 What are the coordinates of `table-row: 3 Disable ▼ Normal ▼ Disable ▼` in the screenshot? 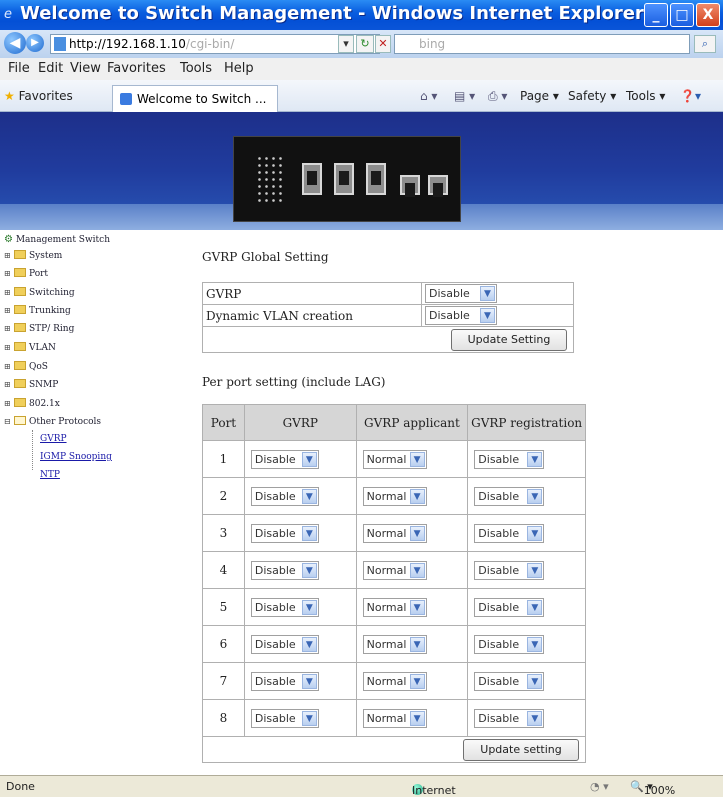 It's located at (394, 533).